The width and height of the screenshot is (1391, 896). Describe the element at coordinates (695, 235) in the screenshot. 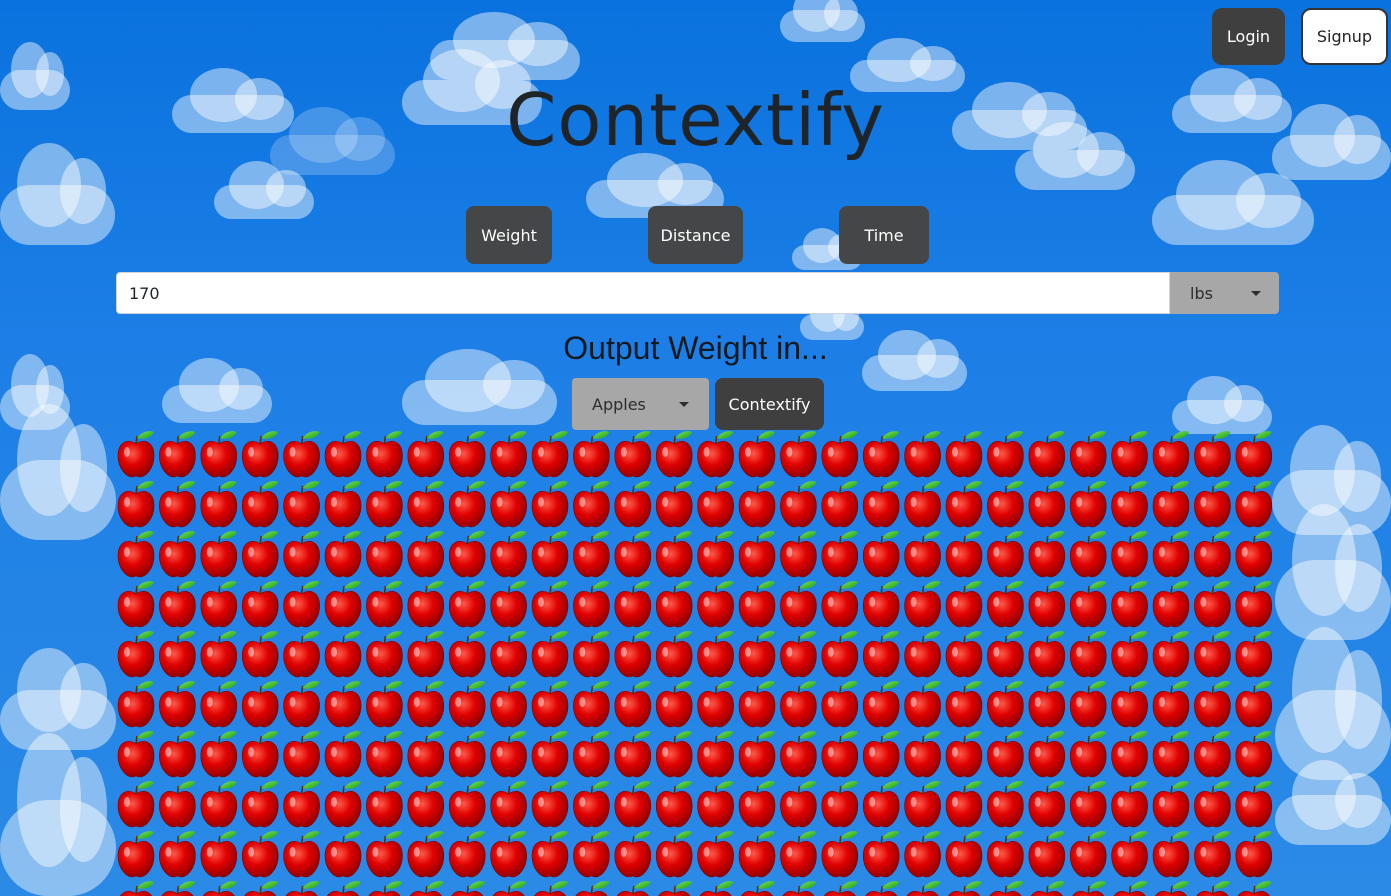

I see `distance-button: Distance` at that location.